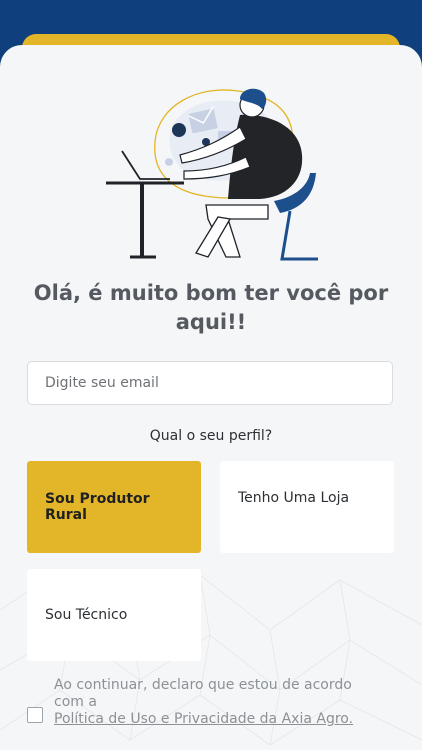 The width and height of the screenshot is (422, 750). Describe the element at coordinates (35, 715) in the screenshot. I see `consent-checkbox` at that location.